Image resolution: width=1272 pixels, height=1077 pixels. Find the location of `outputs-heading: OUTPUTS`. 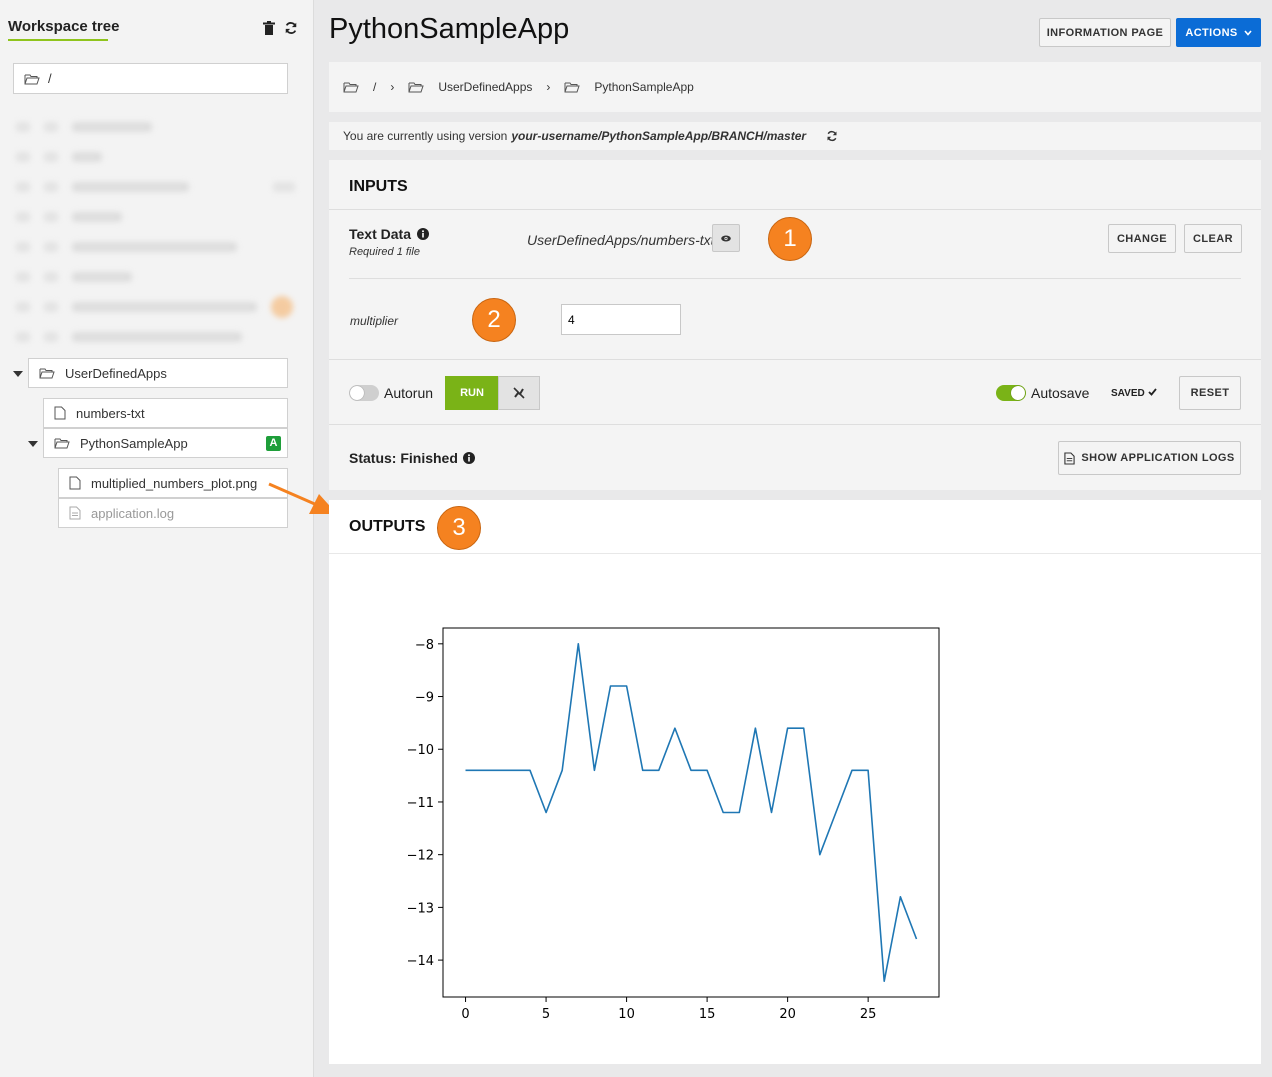

outputs-heading: OUTPUTS is located at coordinates (387, 526).